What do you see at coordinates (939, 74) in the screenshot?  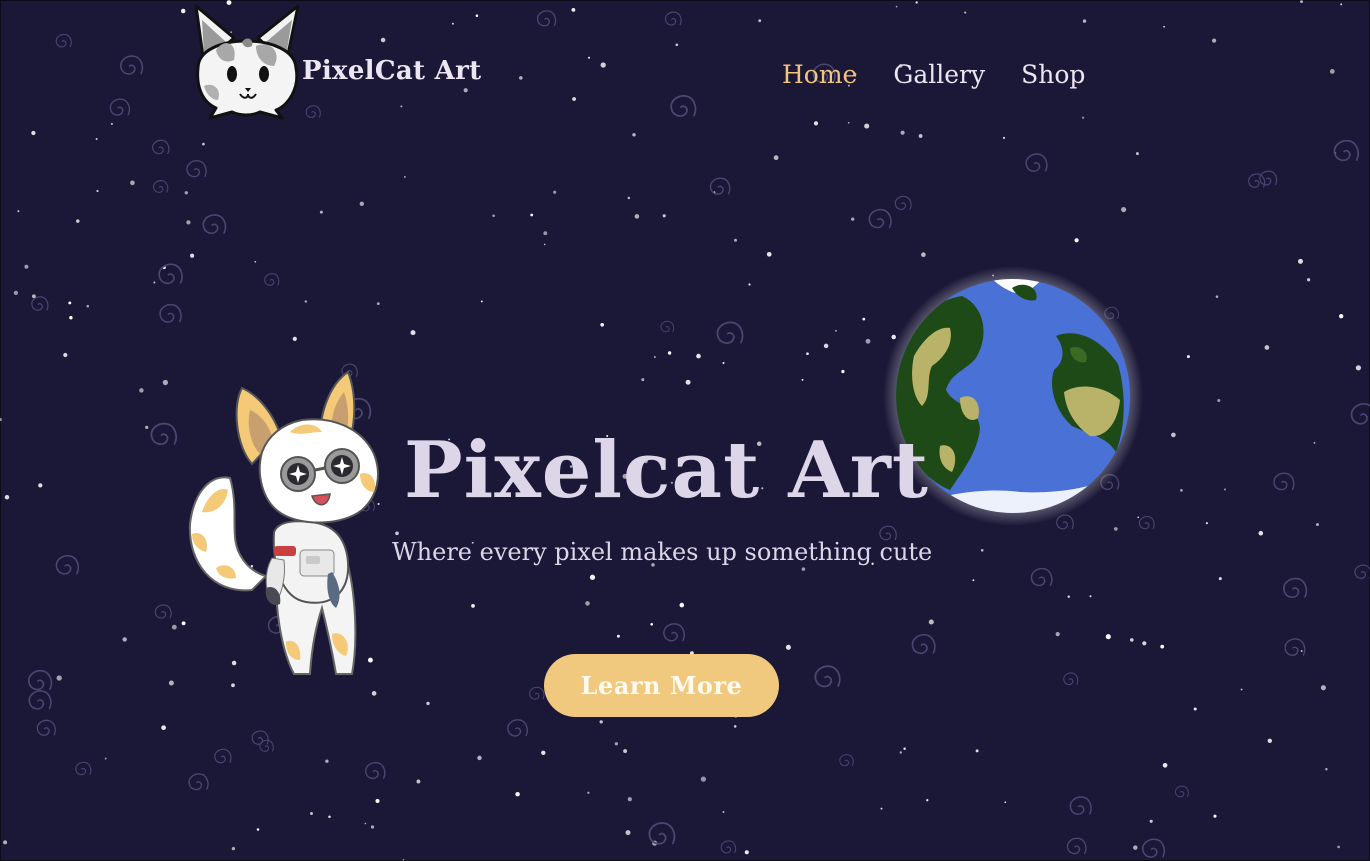 I see `nav-gallery: Gallery` at bounding box center [939, 74].